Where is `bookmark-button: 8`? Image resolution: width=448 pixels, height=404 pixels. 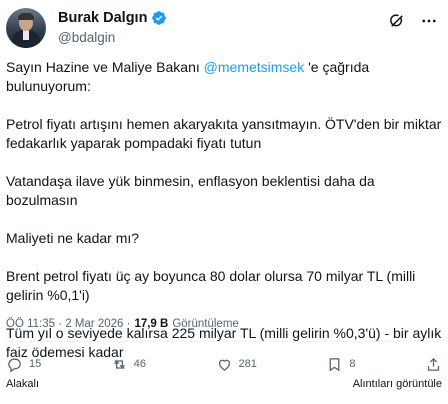
bookmark-button: 8 is located at coordinates (340, 364).